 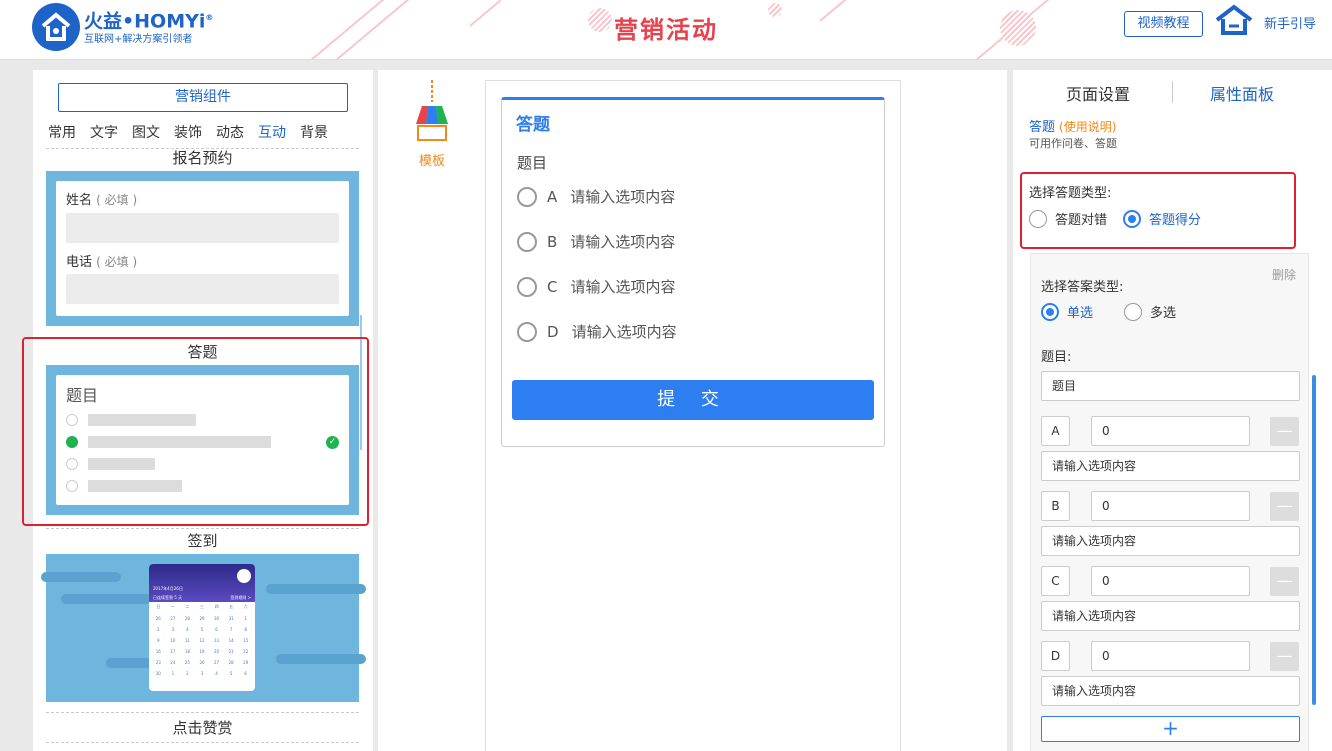 I want to click on option-d: D 请输入选项内容, so click(x=597, y=331).